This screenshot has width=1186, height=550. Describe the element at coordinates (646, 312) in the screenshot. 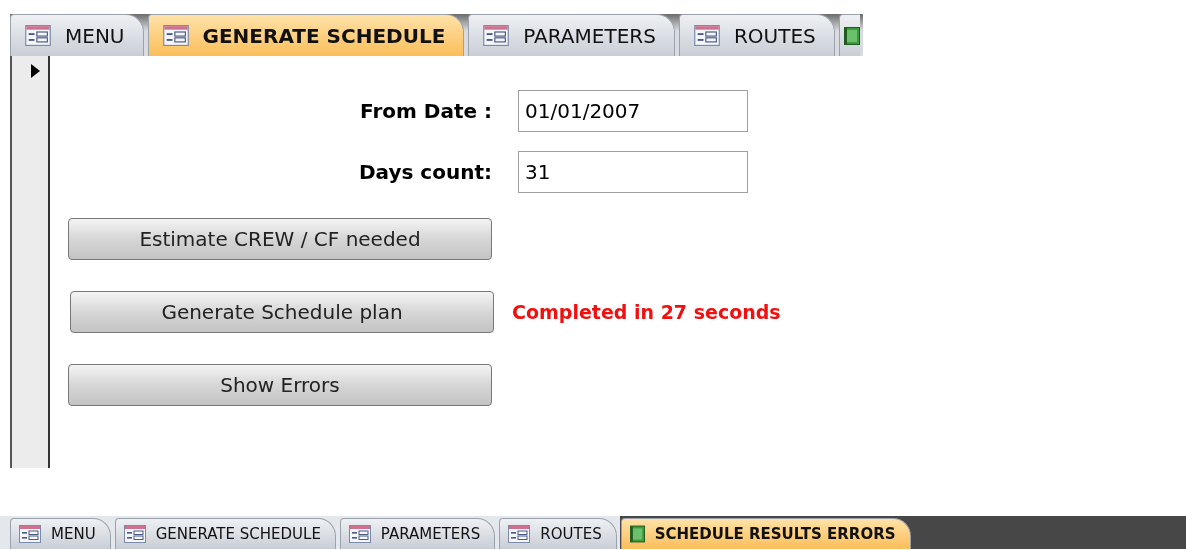

I see `status-message: Completed in 27 seconds` at that location.